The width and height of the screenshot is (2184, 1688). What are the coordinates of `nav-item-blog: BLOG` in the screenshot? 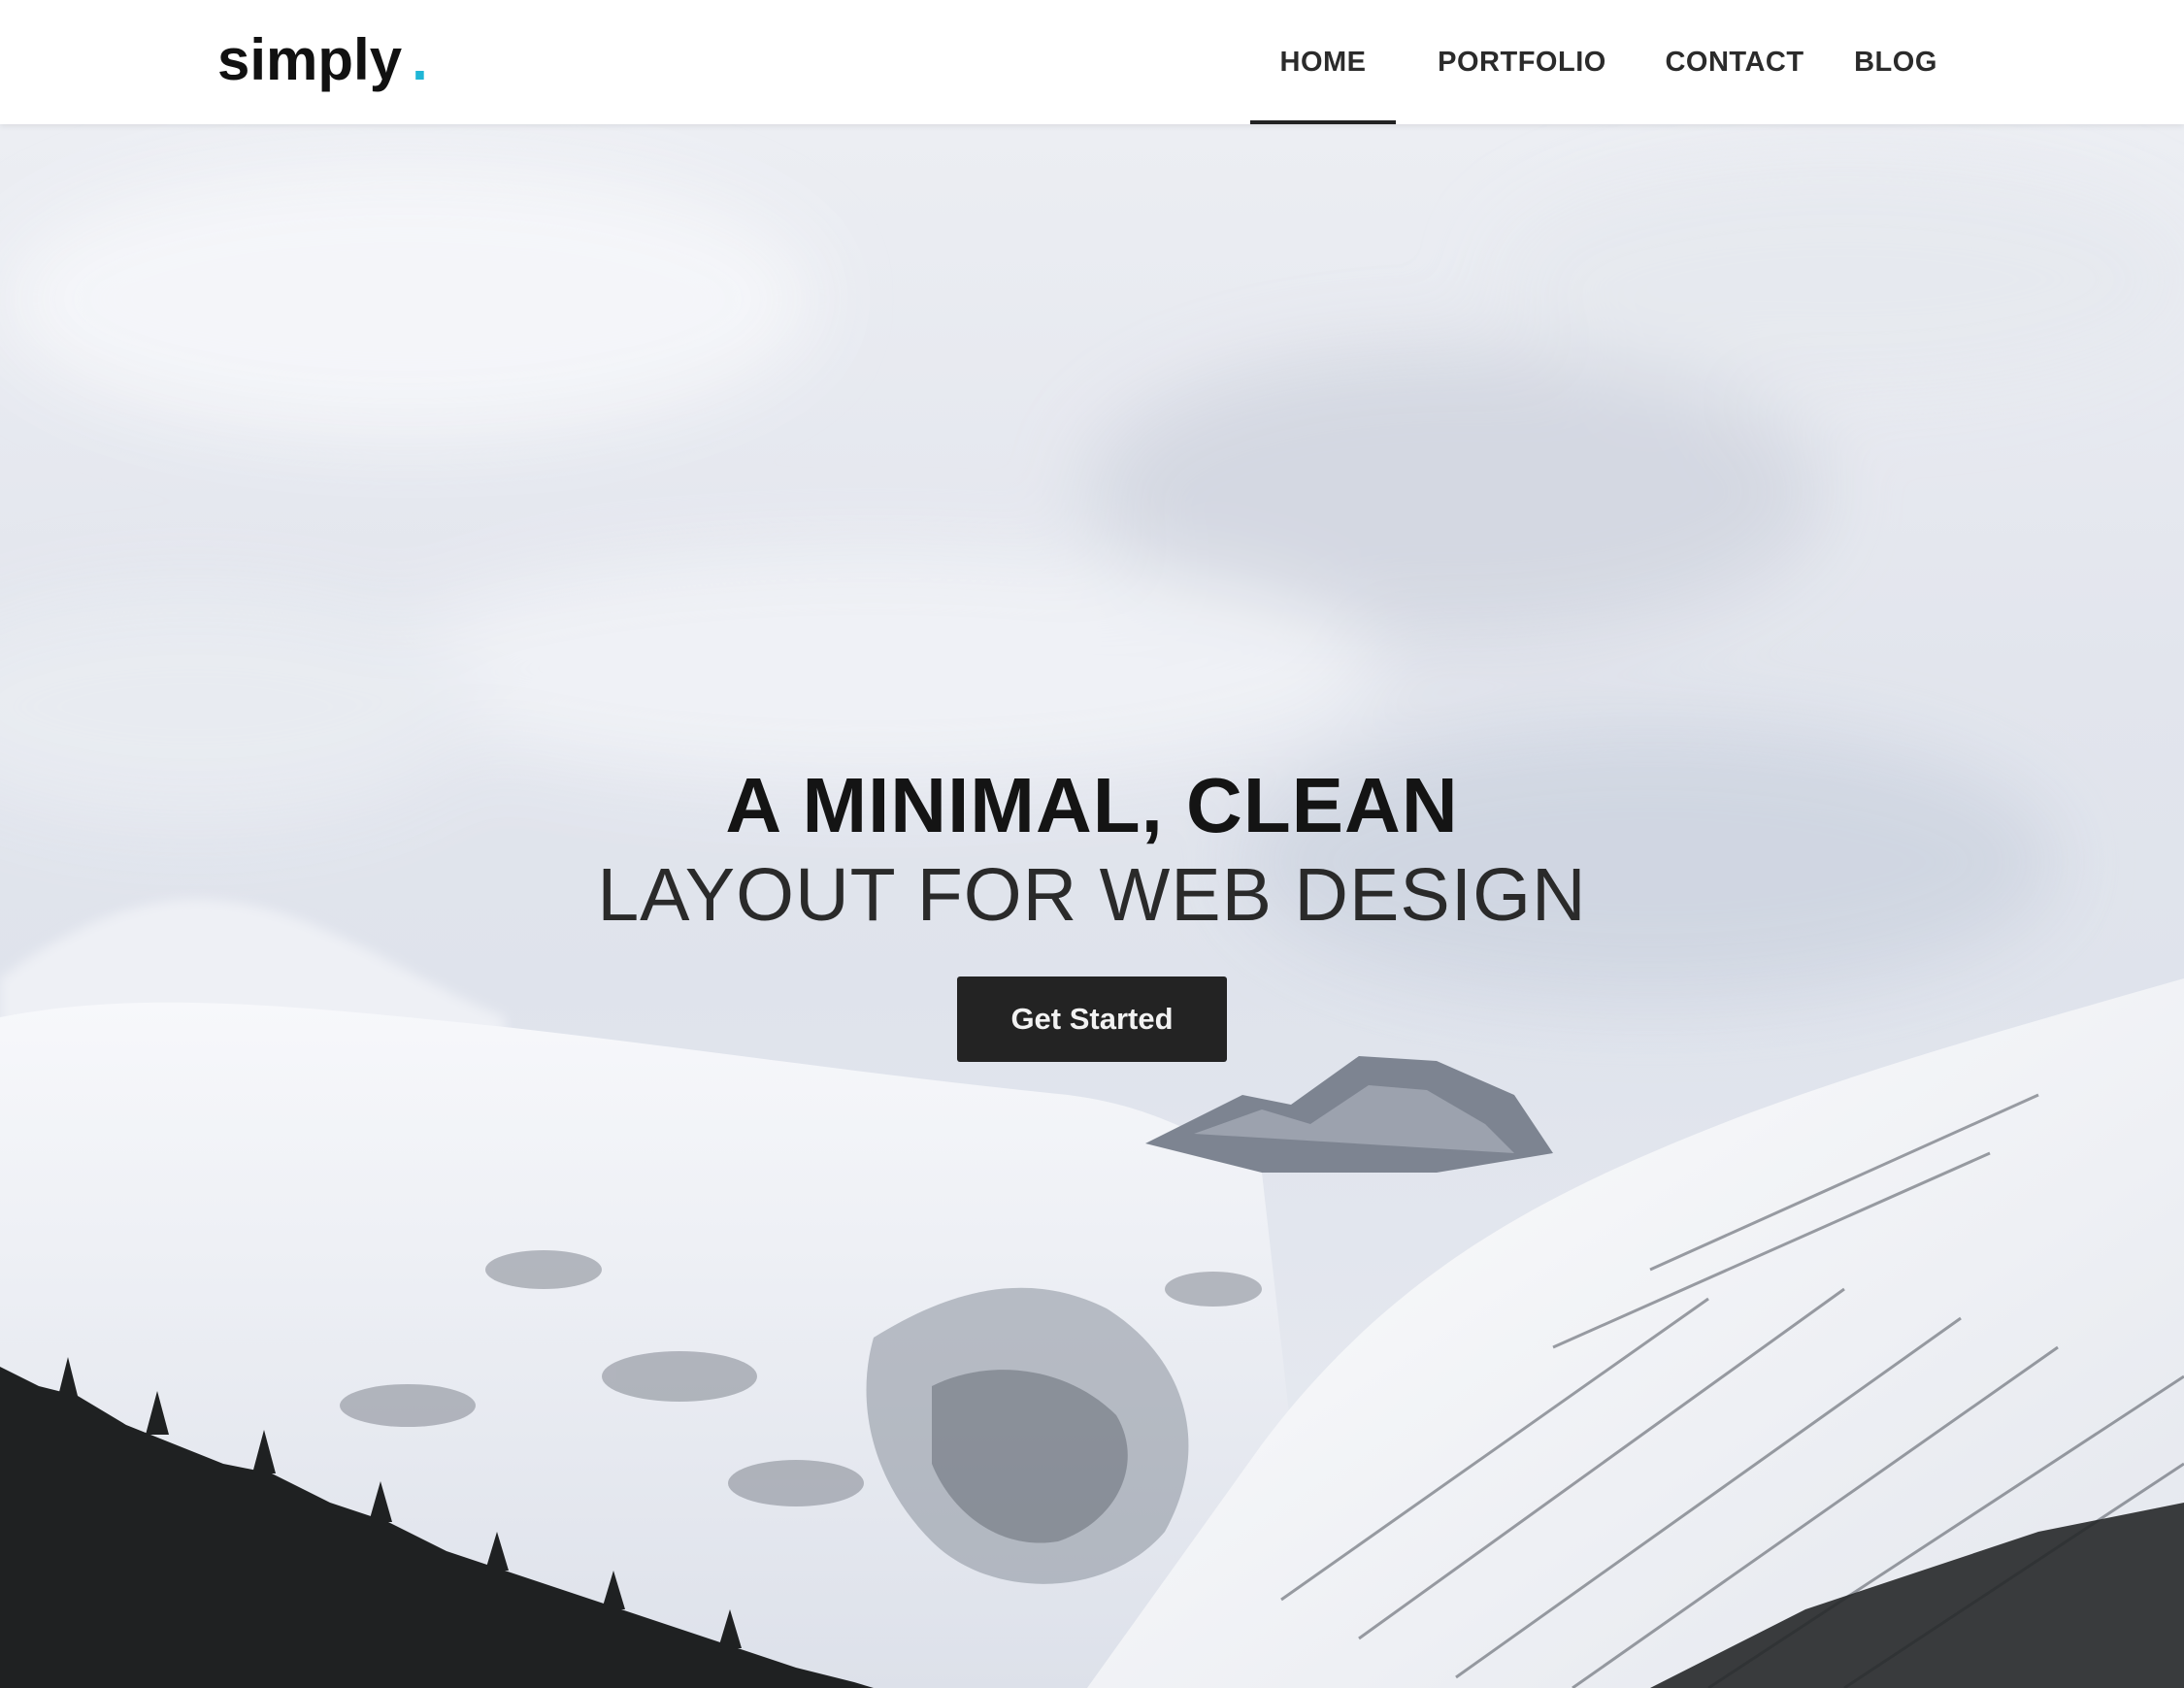 It's located at (1896, 62).